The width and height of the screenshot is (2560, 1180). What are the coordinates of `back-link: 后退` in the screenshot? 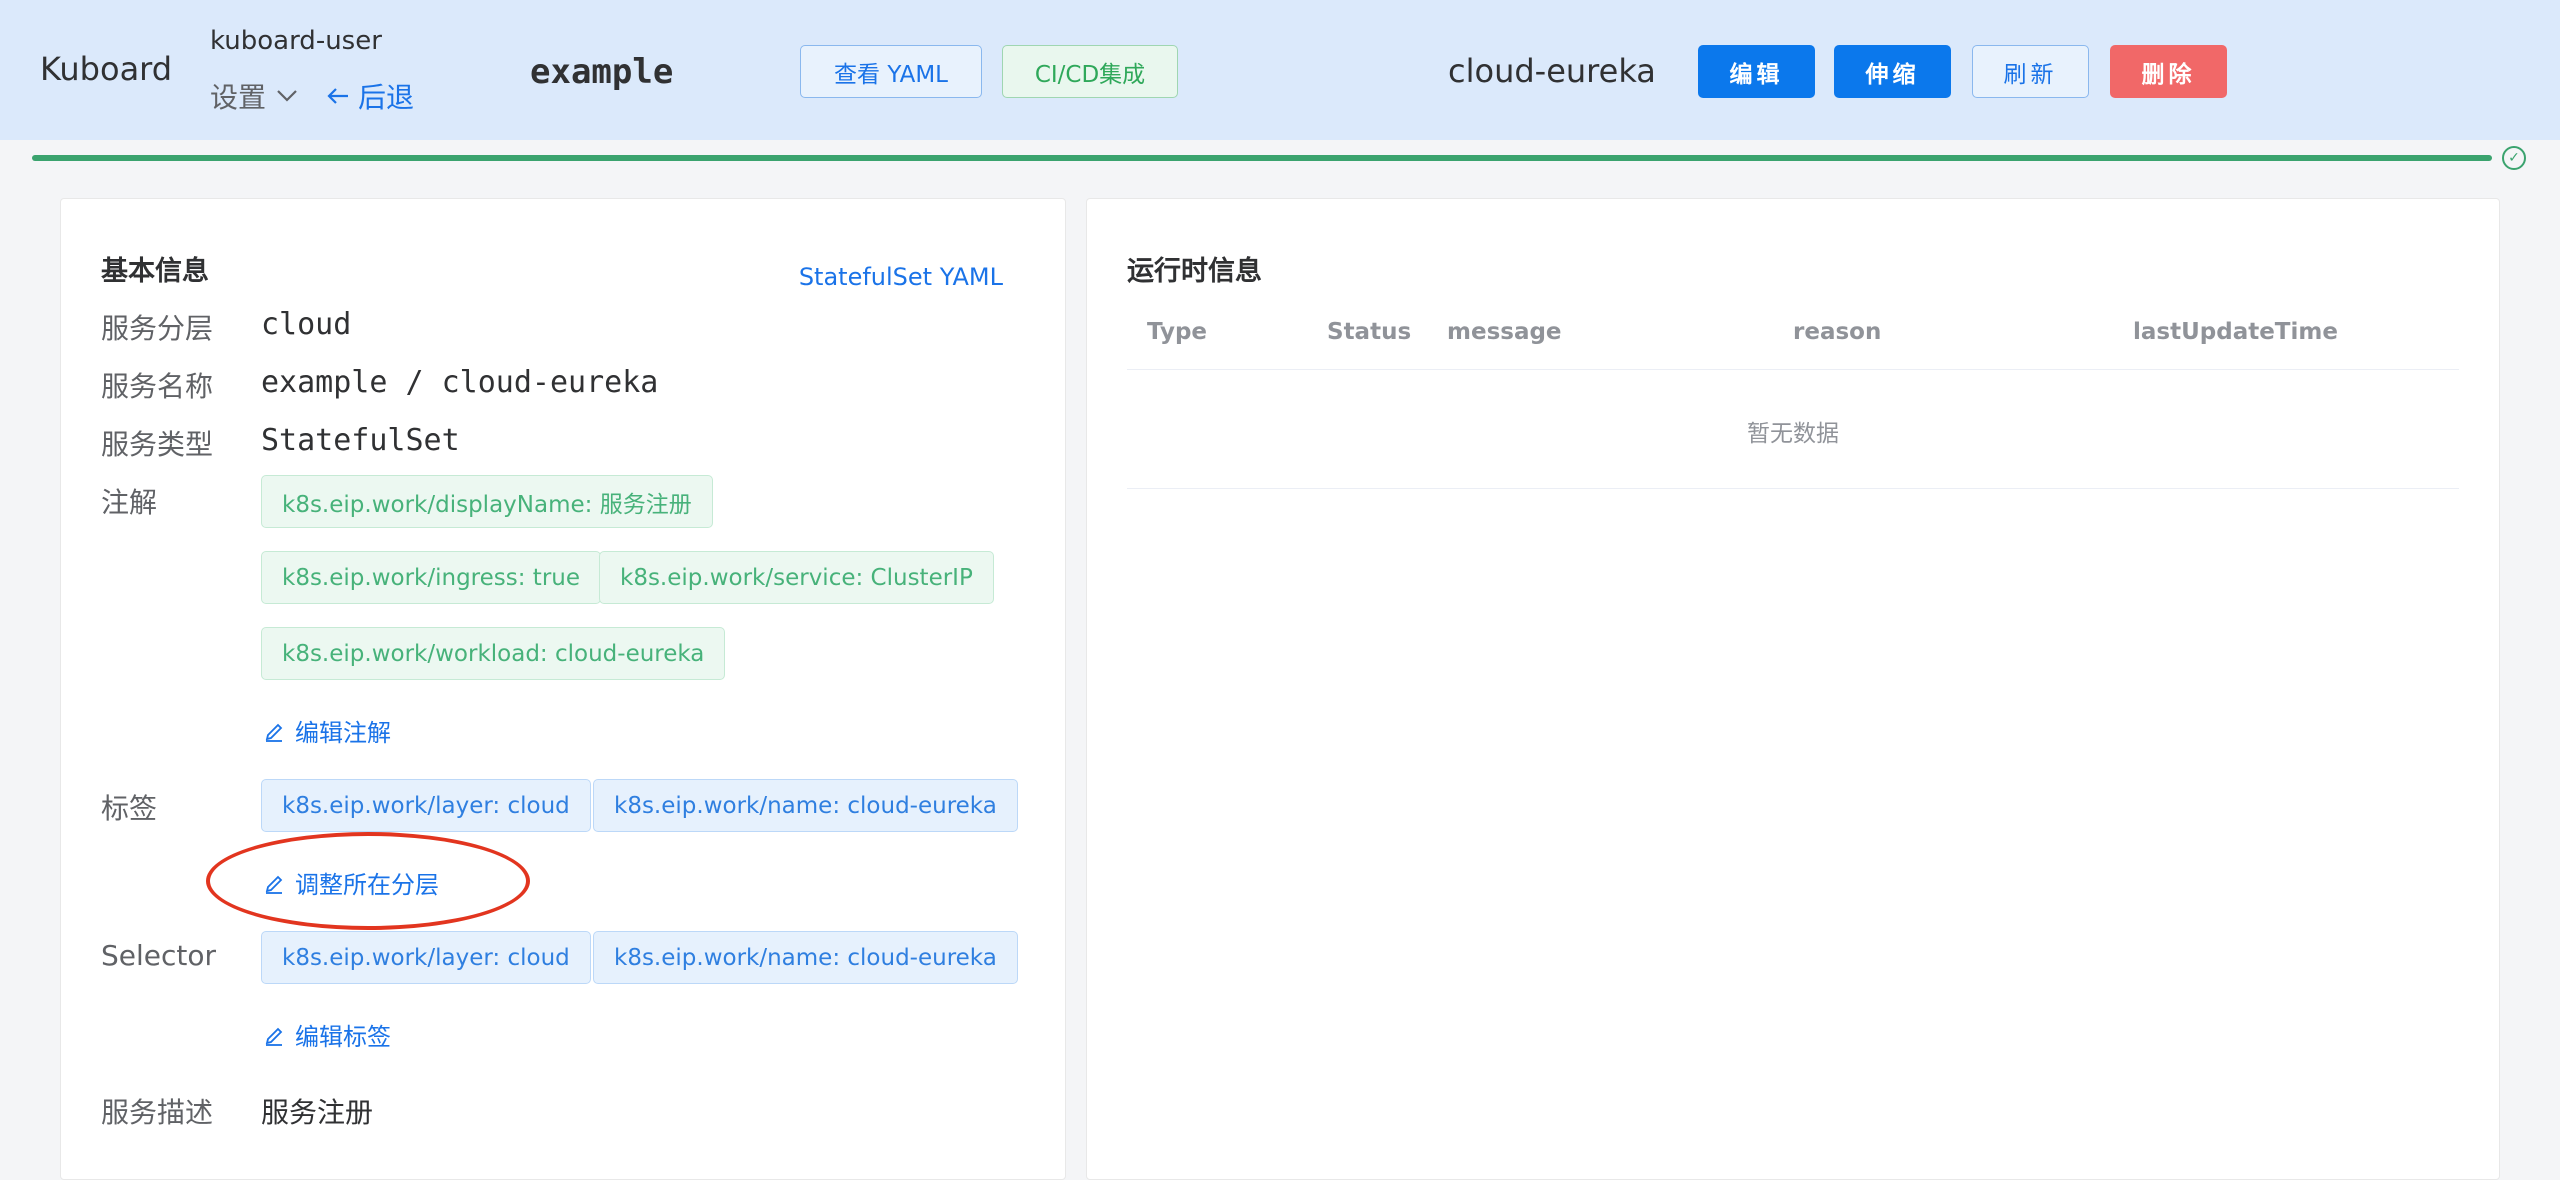 It's located at (370, 96).